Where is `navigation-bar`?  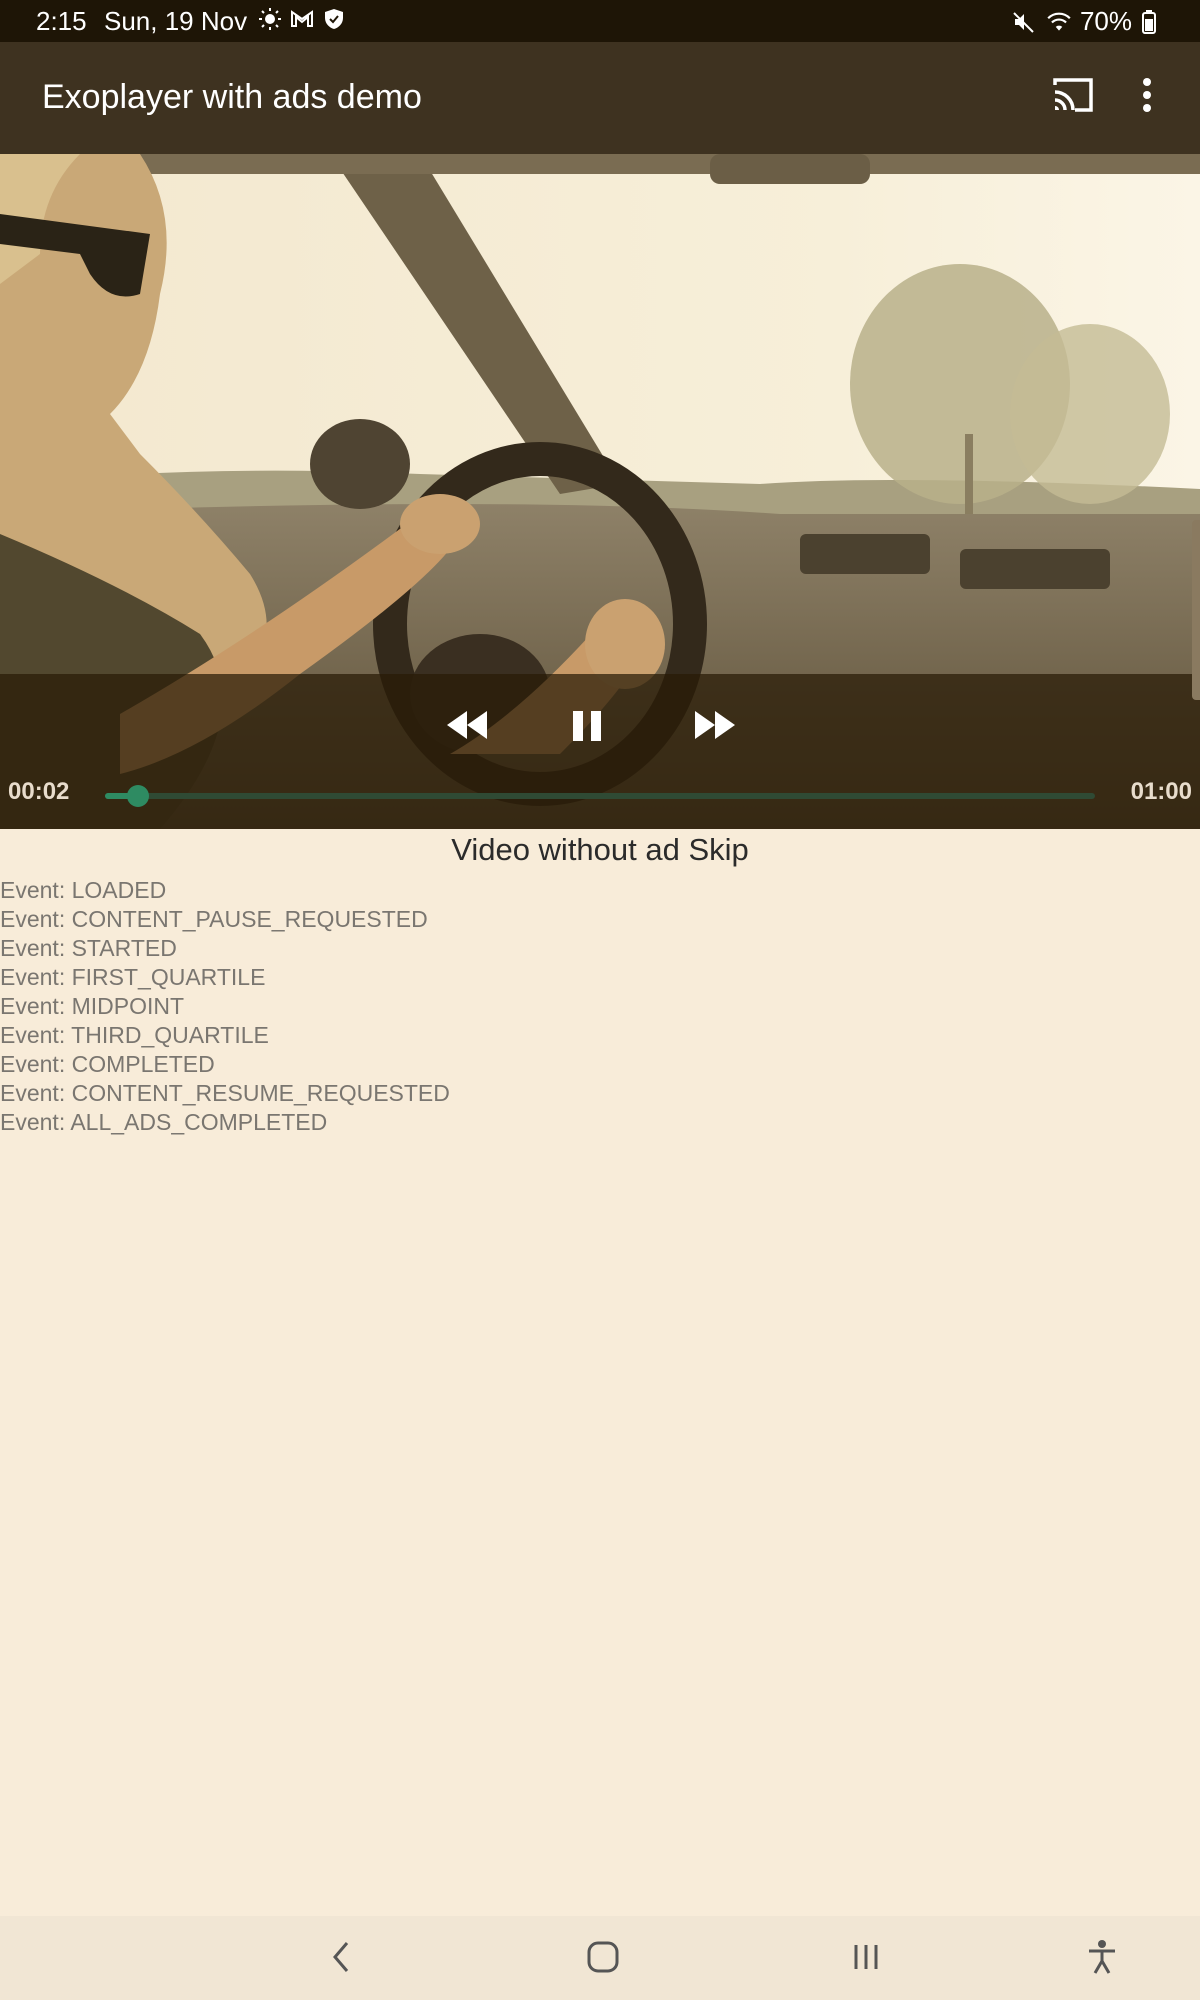
navigation-bar is located at coordinates (600, 1958).